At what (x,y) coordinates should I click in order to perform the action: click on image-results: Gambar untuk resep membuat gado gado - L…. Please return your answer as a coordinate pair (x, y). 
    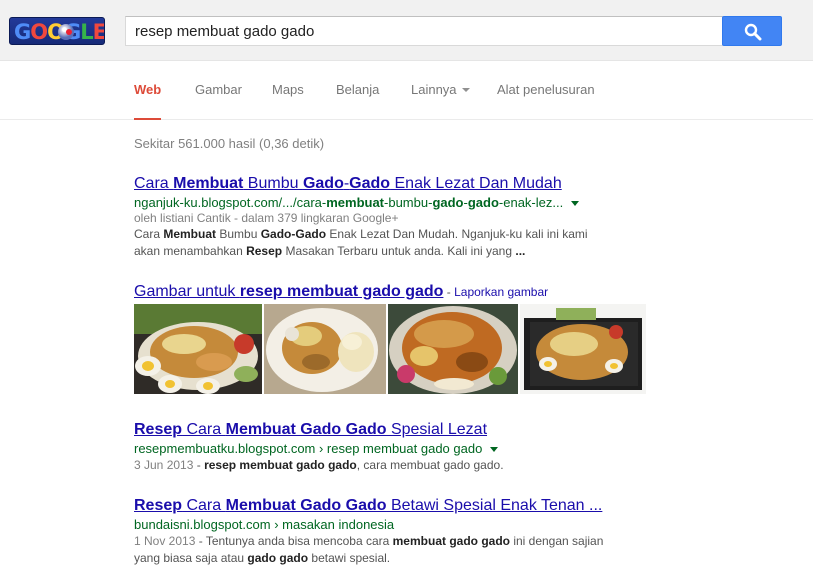
    Looking at the image, I should click on (394, 338).